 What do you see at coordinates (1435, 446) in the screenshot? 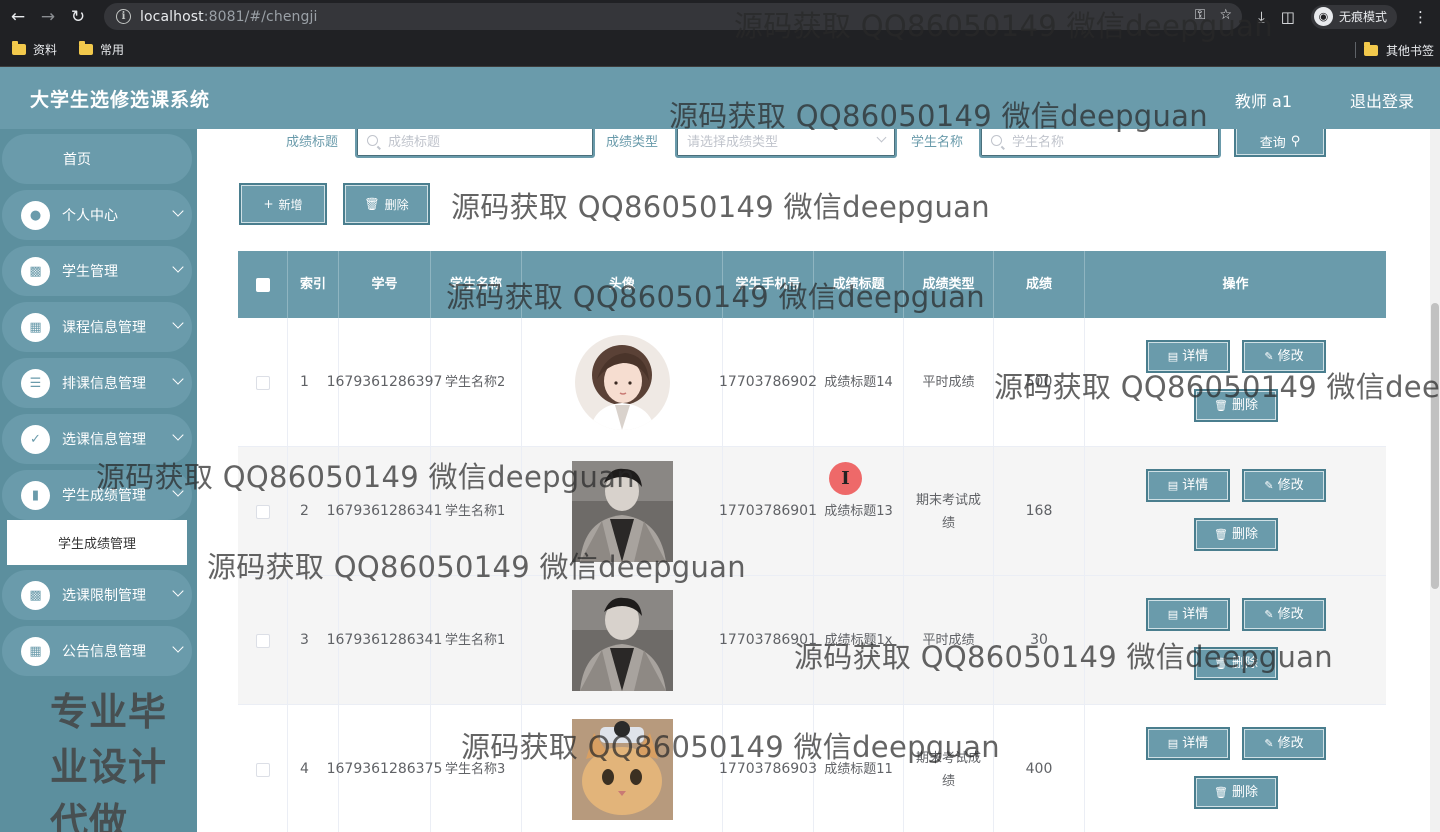
I see `scrollbar-thumb` at bounding box center [1435, 446].